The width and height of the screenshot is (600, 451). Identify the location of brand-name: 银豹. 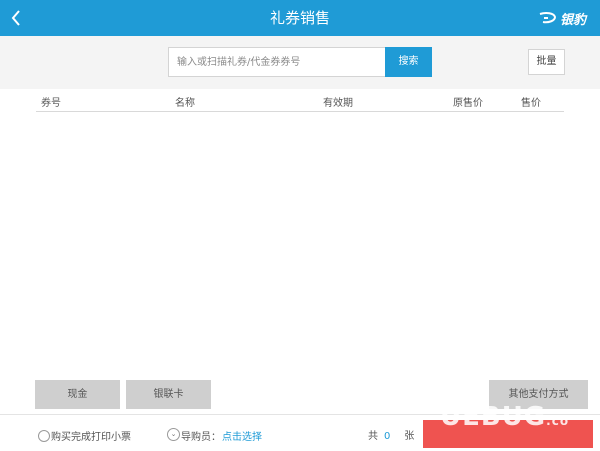
(572, 20).